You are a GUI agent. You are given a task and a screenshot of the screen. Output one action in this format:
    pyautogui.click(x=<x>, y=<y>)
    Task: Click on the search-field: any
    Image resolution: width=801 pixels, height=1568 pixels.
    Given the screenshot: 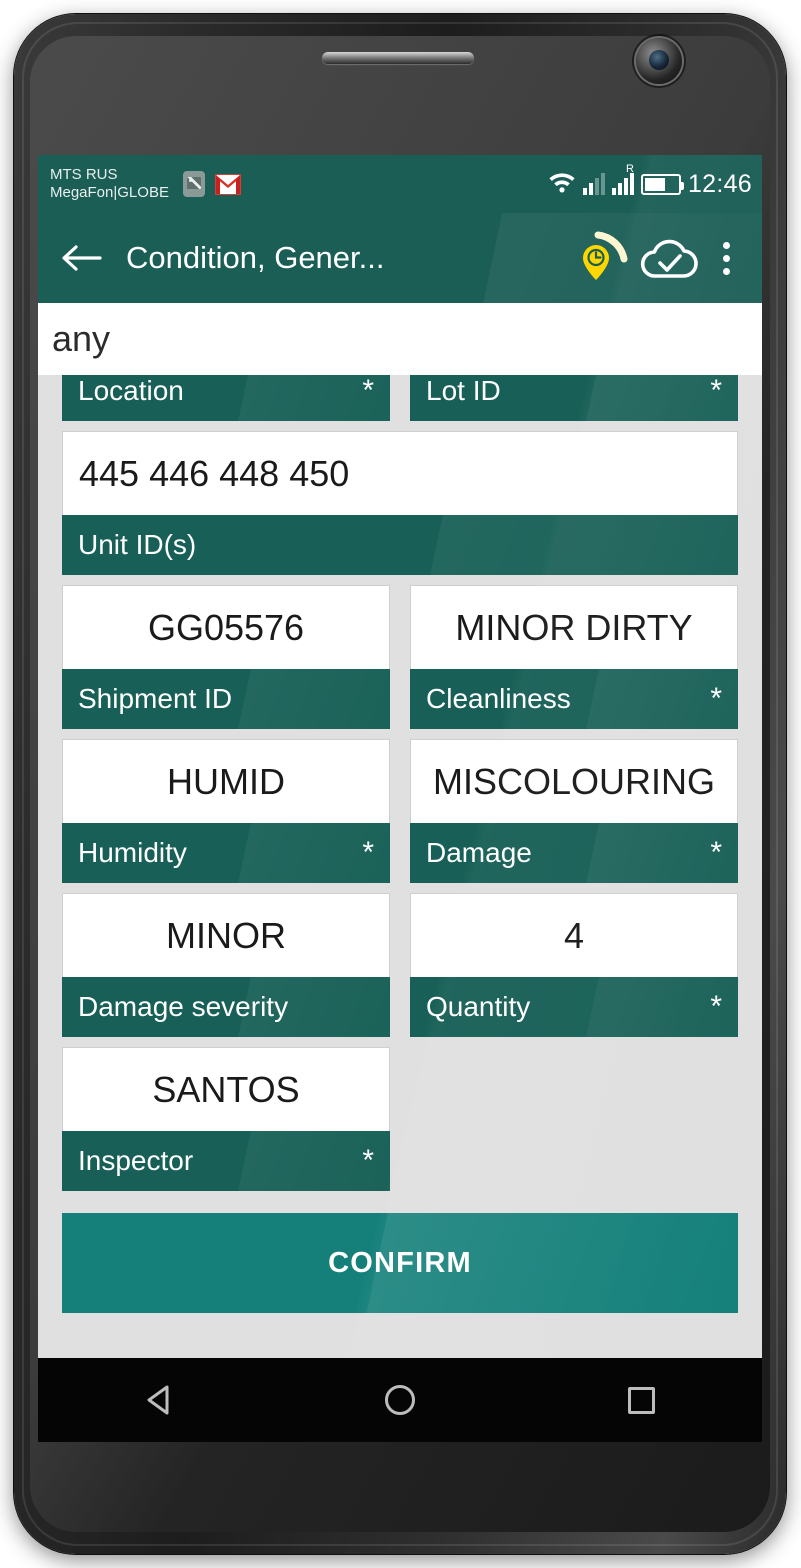 What is the action you would take?
    pyautogui.click(x=400, y=339)
    